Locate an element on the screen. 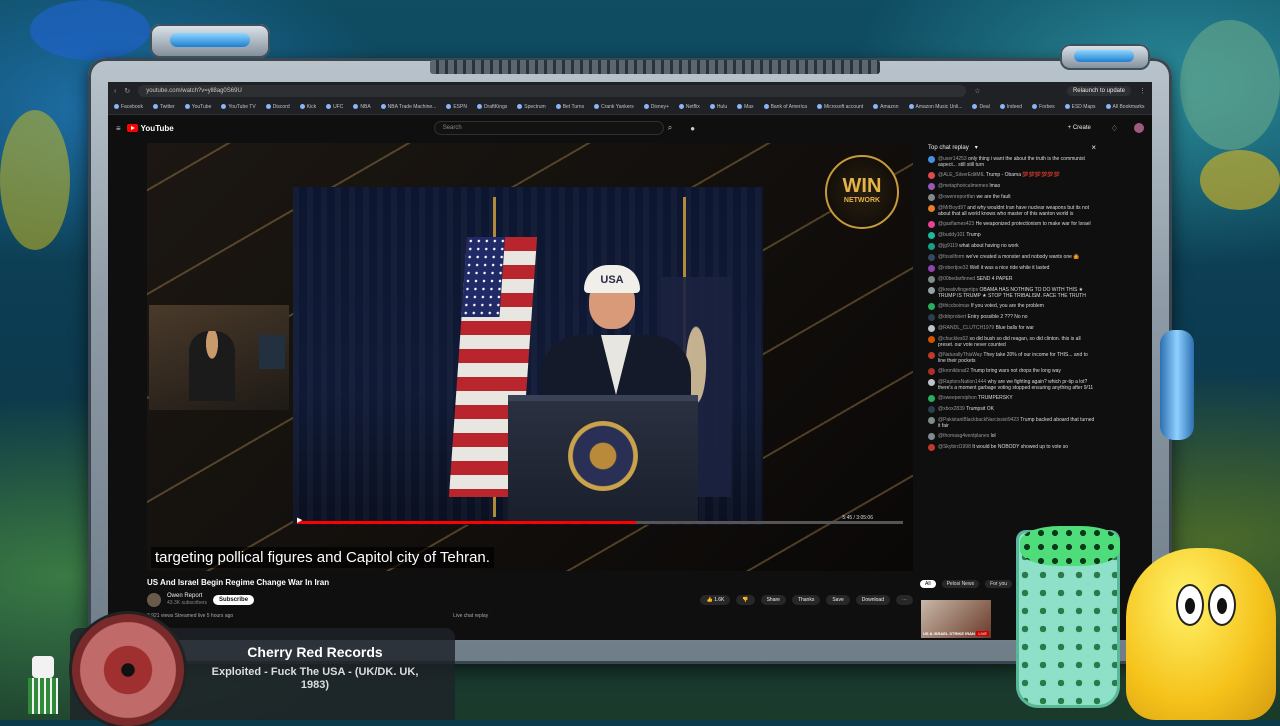 This screenshot has height=726, width=1280. bookmark-item: Crank Yankers is located at coordinates (614, 107).